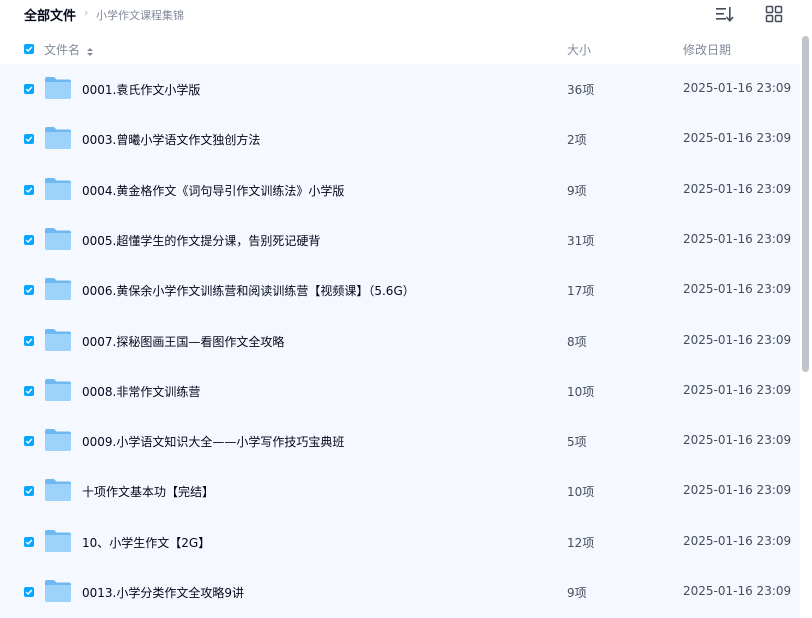 This screenshot has height=618, width=812. Describe the element at coordinates (50, 14) in the screenshot. I see `breadcrumb-root: 全部文件` at that location.